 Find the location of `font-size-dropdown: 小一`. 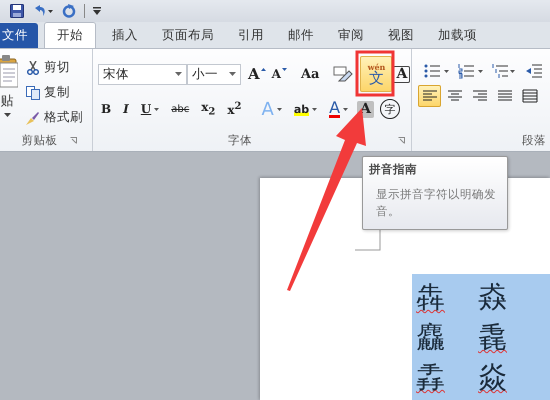

font-size-dropdown: 小一 is located at coordinates (214, 74).